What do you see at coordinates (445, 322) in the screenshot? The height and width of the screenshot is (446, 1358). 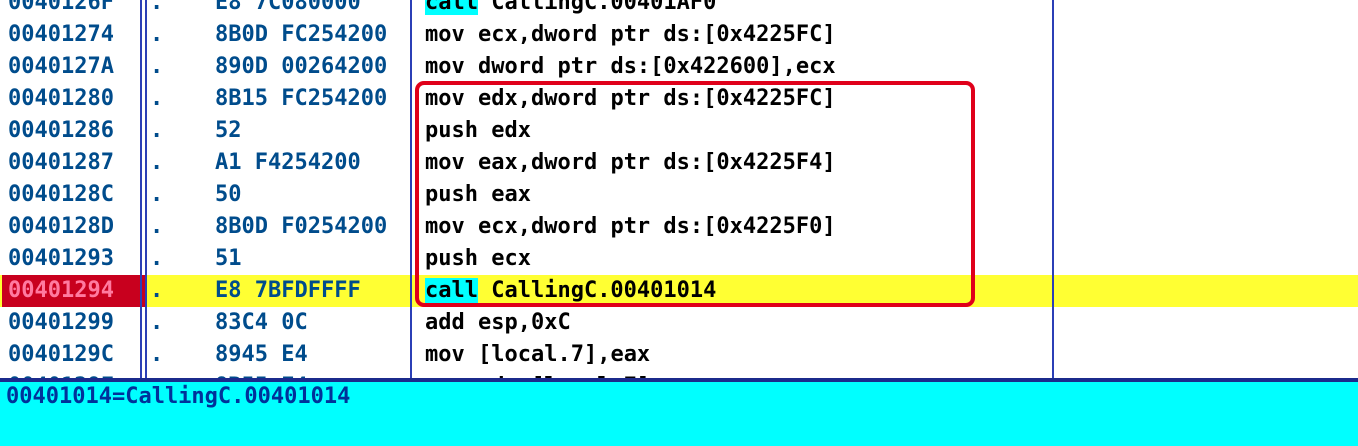 I see `instruction-mnemonic: add` at bounding box center [445, 322].